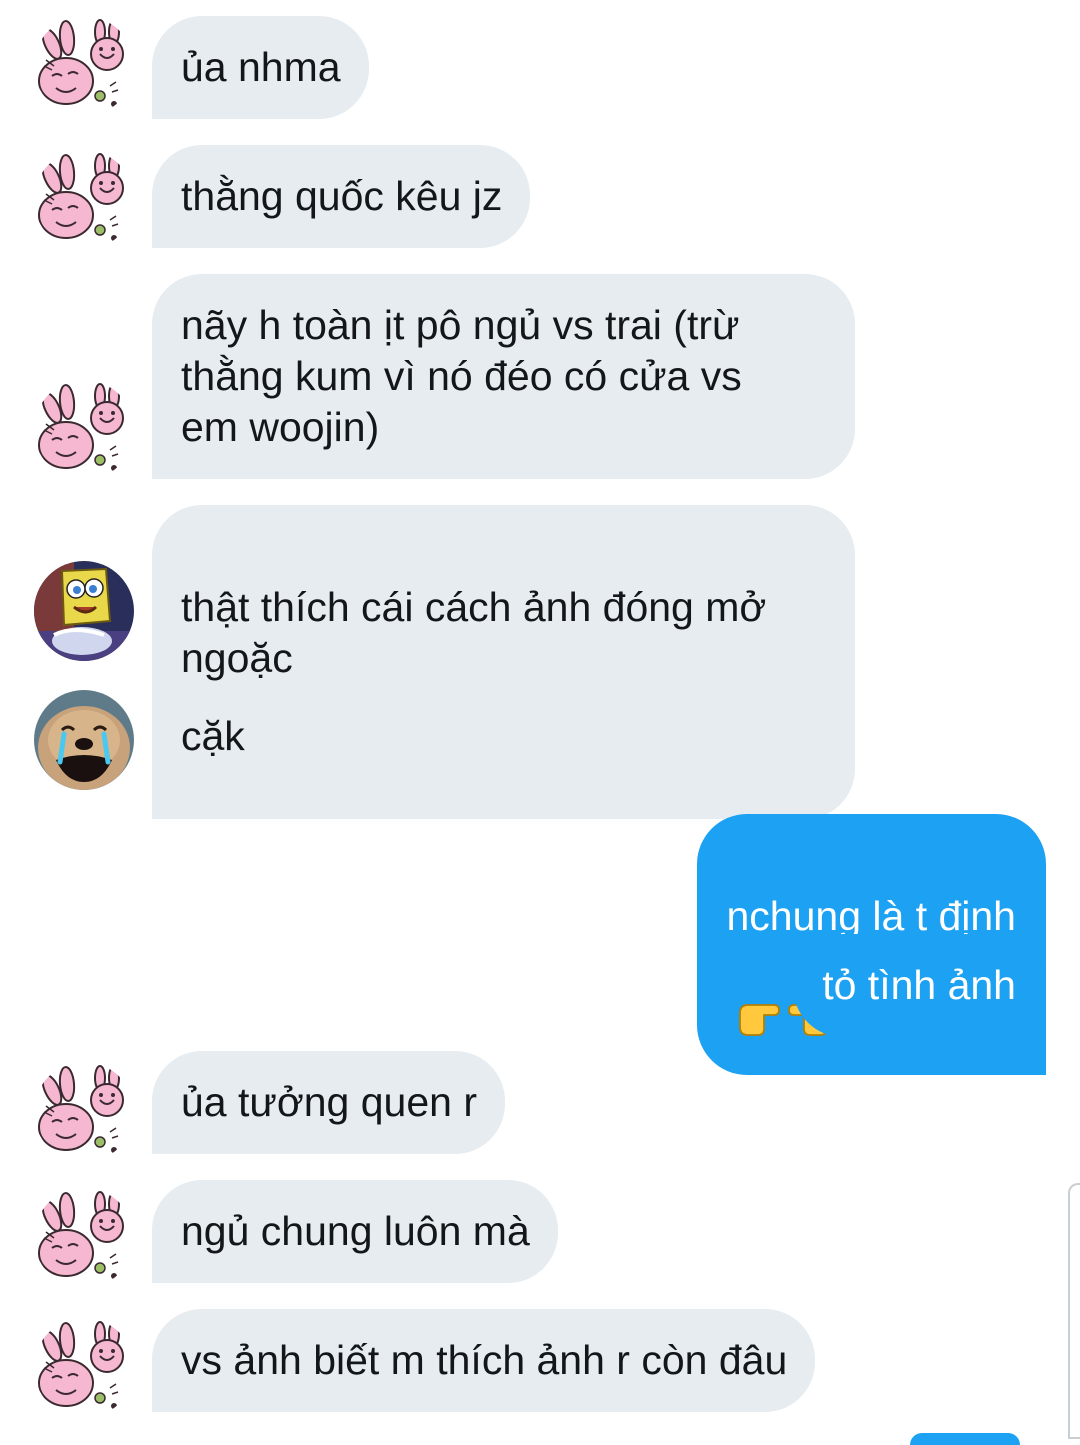  What do you see at coordinates (355, 1231) in the screenshot?
I see `received-message-bubble: ngủ chung luôn mà` at bounding box center [355, 1231].